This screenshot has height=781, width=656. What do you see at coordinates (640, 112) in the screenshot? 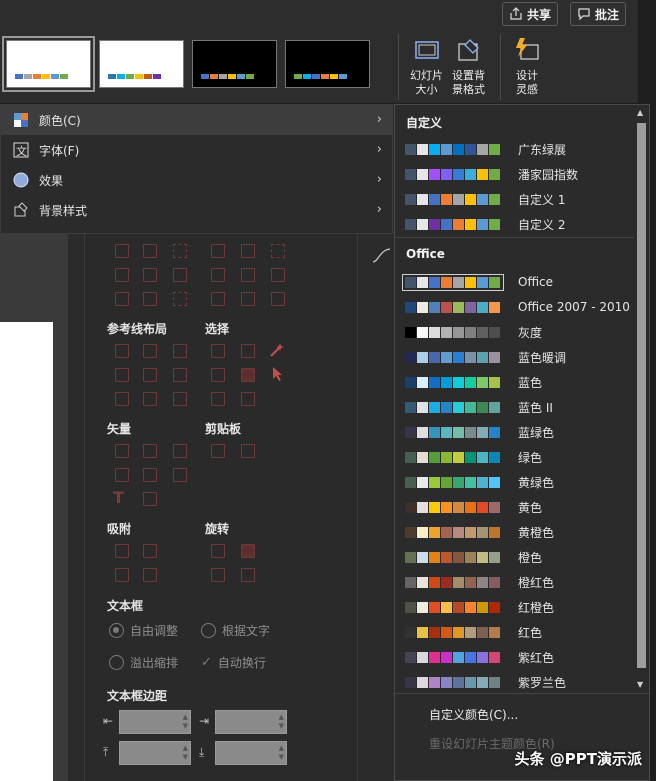
I see `scroll-up-icon: ▲` at bounding box center [640, 112].